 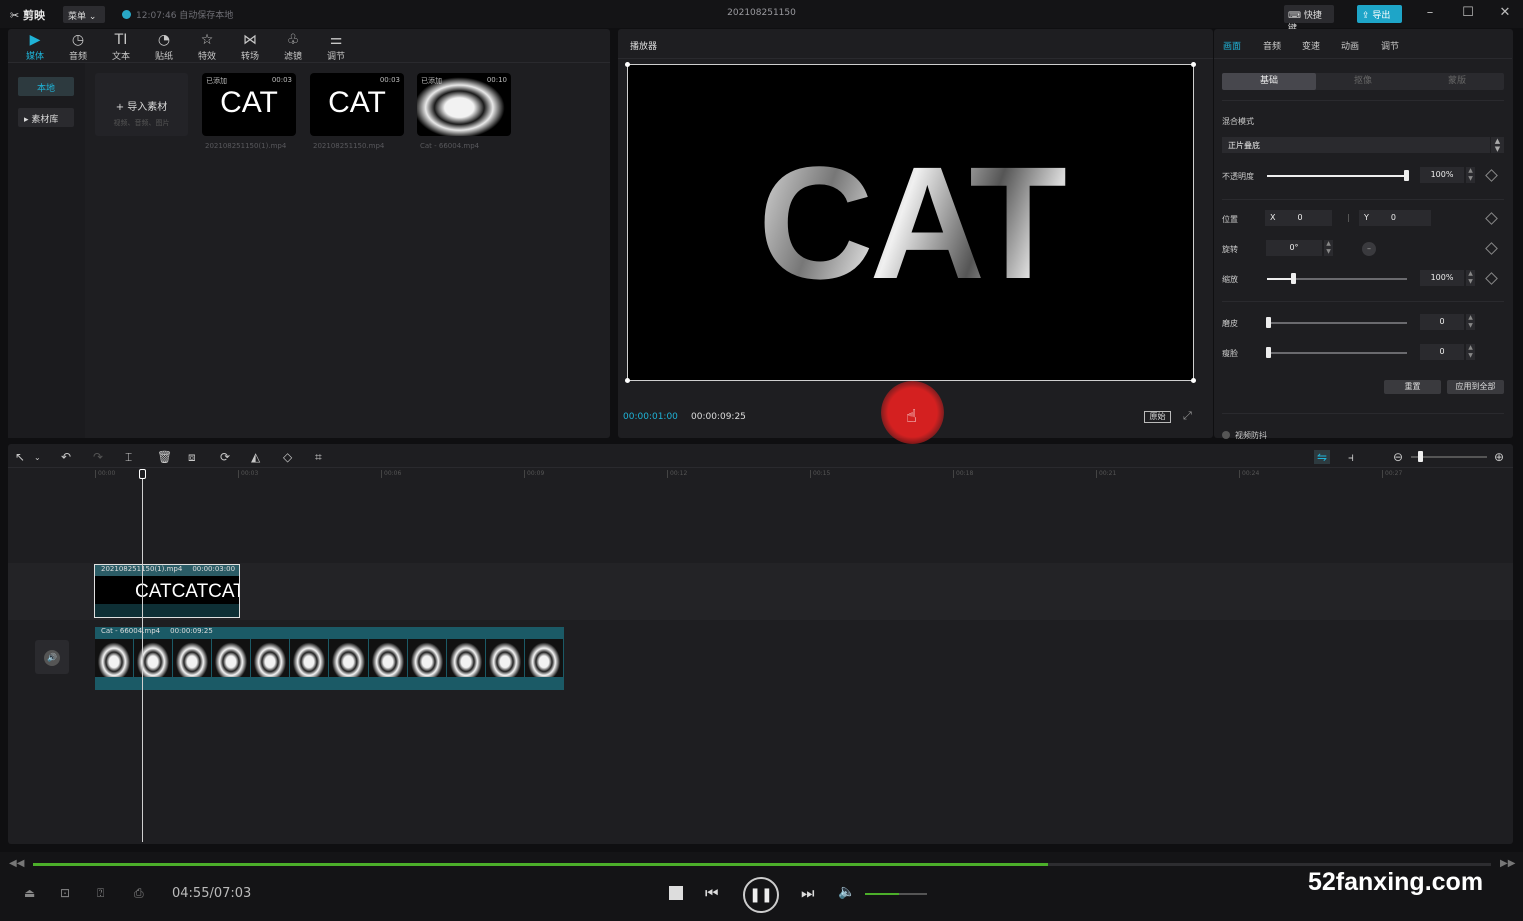 What do you see at coordinates (192, 457) in the screenshot?
I see `freeze-frame-icon: ⧈` at bounding box center [192, 457].